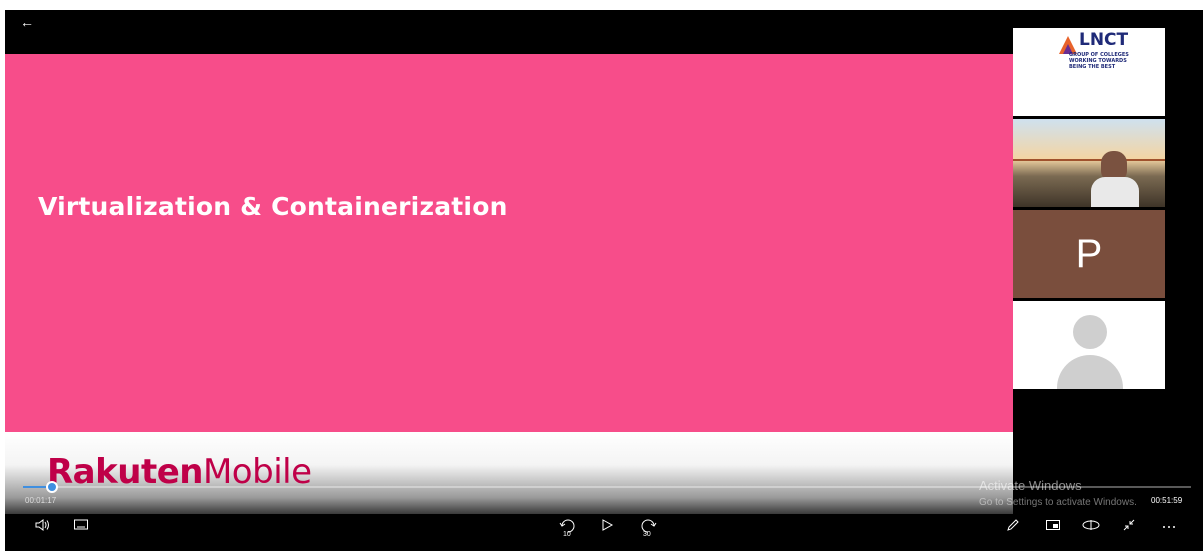  What do you see at coordinates (52, 487) in the screenshot?
I see `seek-thumb` at bounding box center [52, 487].